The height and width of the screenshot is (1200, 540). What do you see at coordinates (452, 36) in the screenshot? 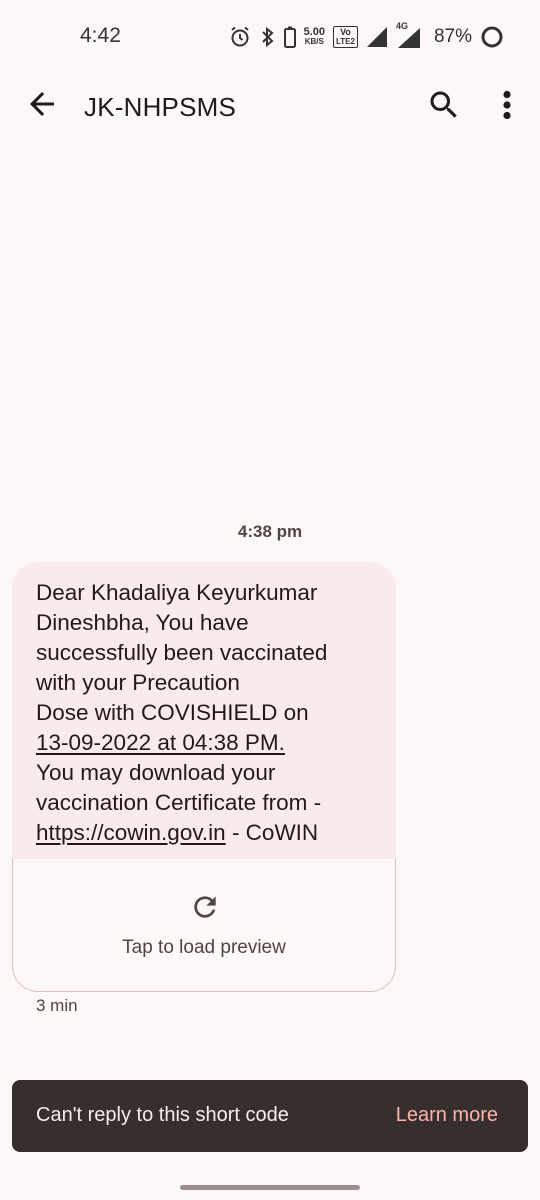
I see `battery-percent: 87%` at bounding box center [452, 36].